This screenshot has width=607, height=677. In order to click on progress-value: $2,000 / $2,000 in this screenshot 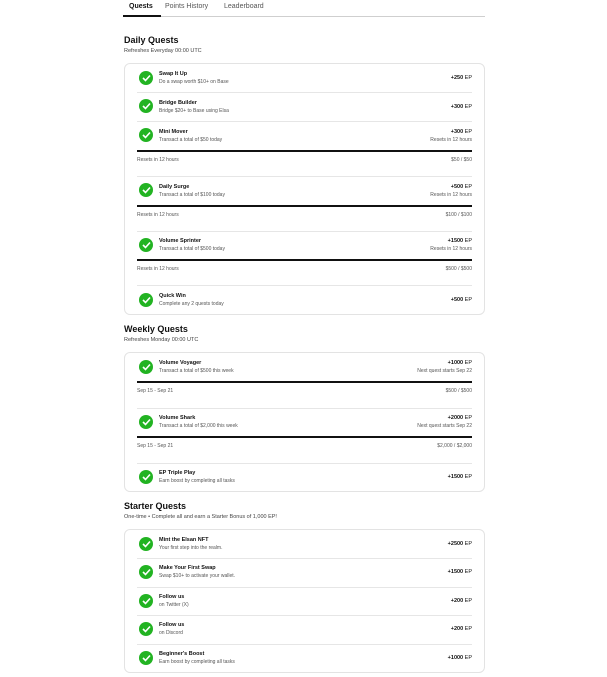, I will do `click(454, 446)`.